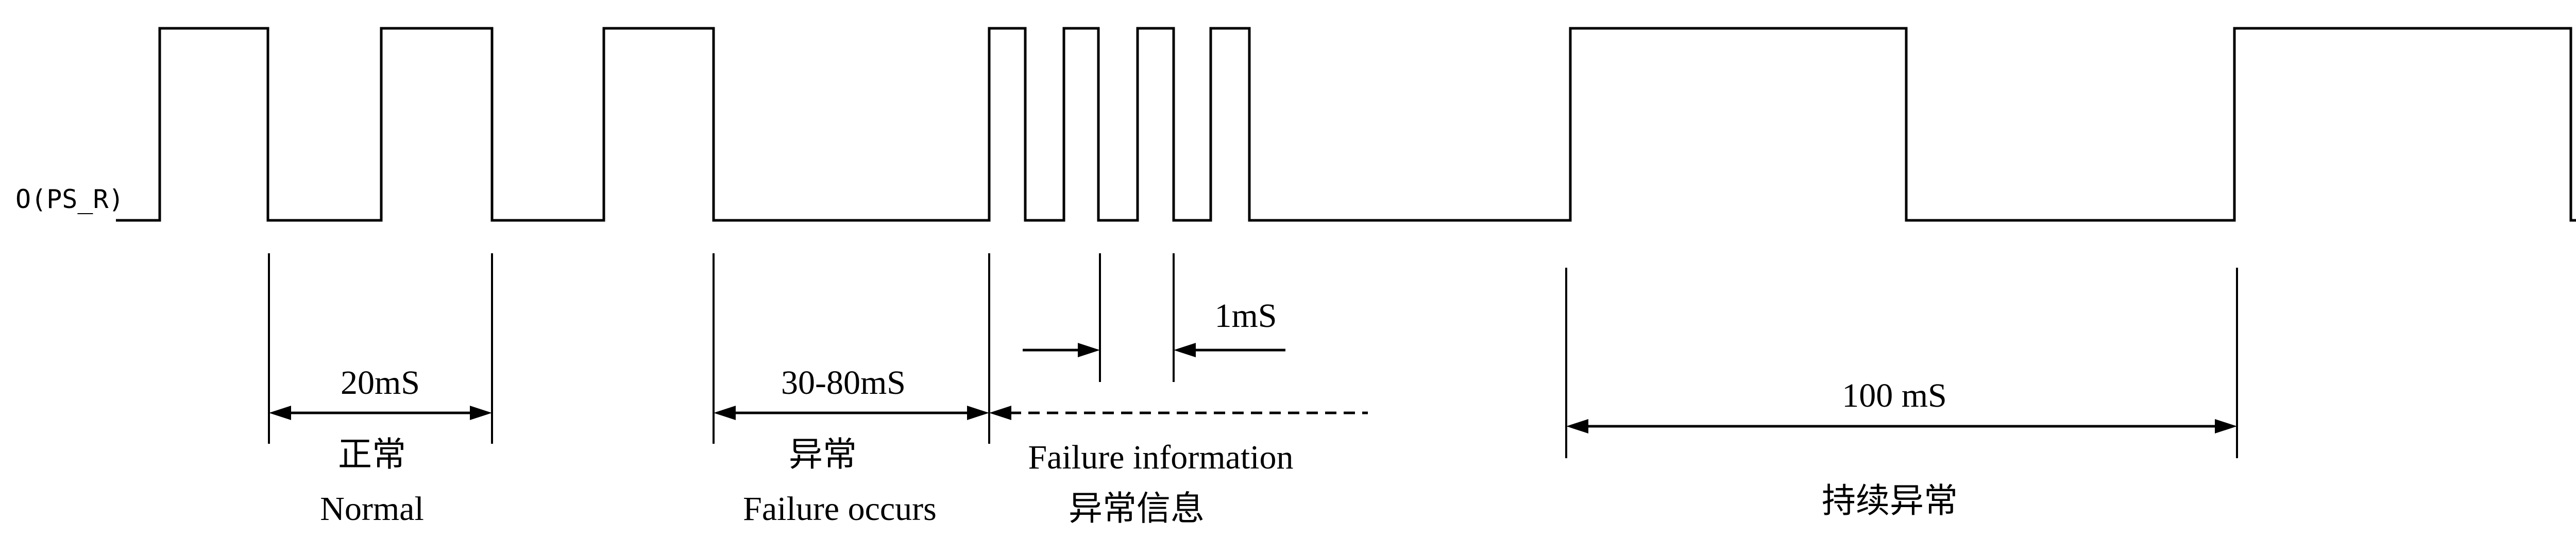 Image resolution: width=2576 pixels, height=556 pixels. Describe the element at coordinates (1890, 501) in the screenshot. I see `continuous-label-cn: 持续异常` at that location.